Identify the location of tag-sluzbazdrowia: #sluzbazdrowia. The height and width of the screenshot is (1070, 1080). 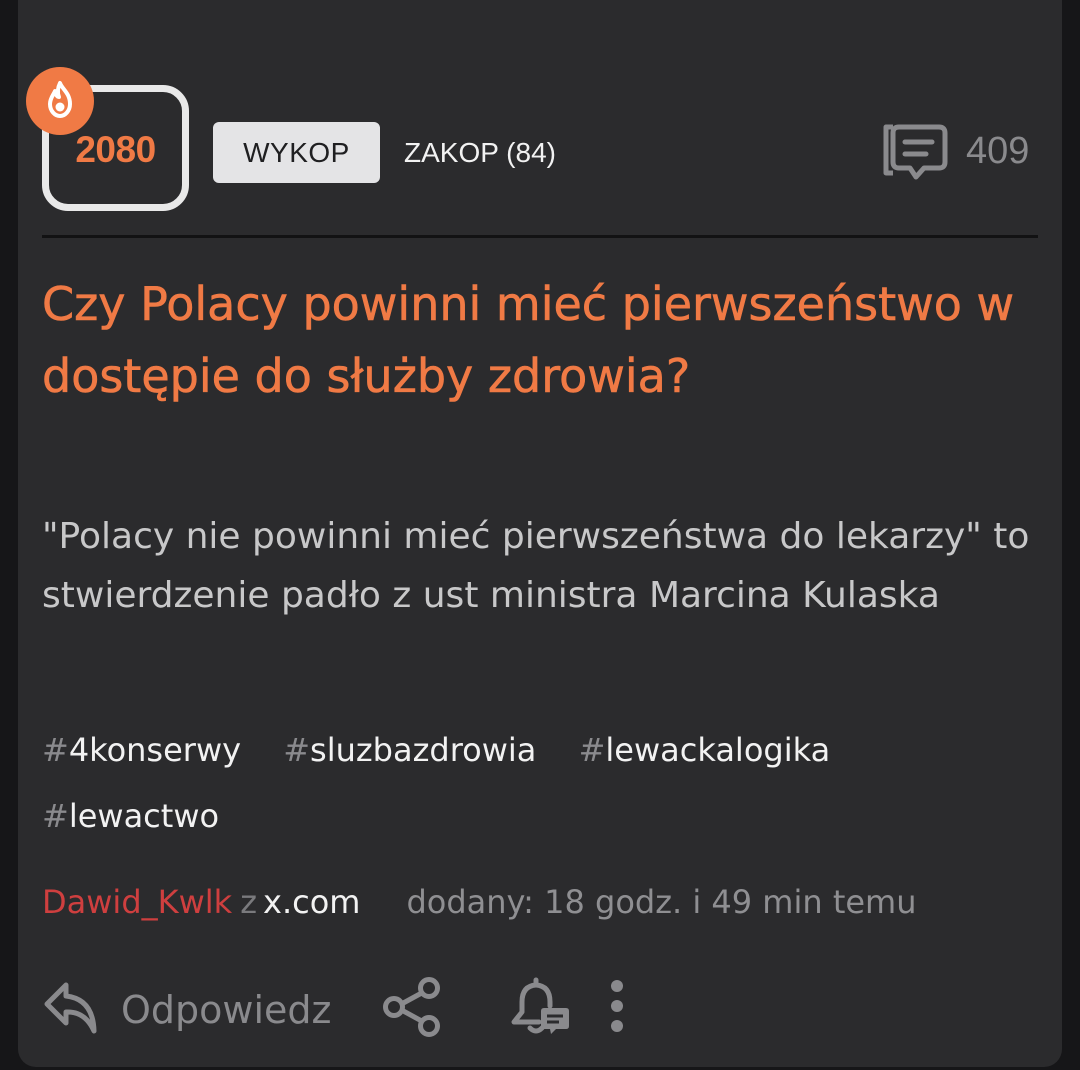
(409, 750).